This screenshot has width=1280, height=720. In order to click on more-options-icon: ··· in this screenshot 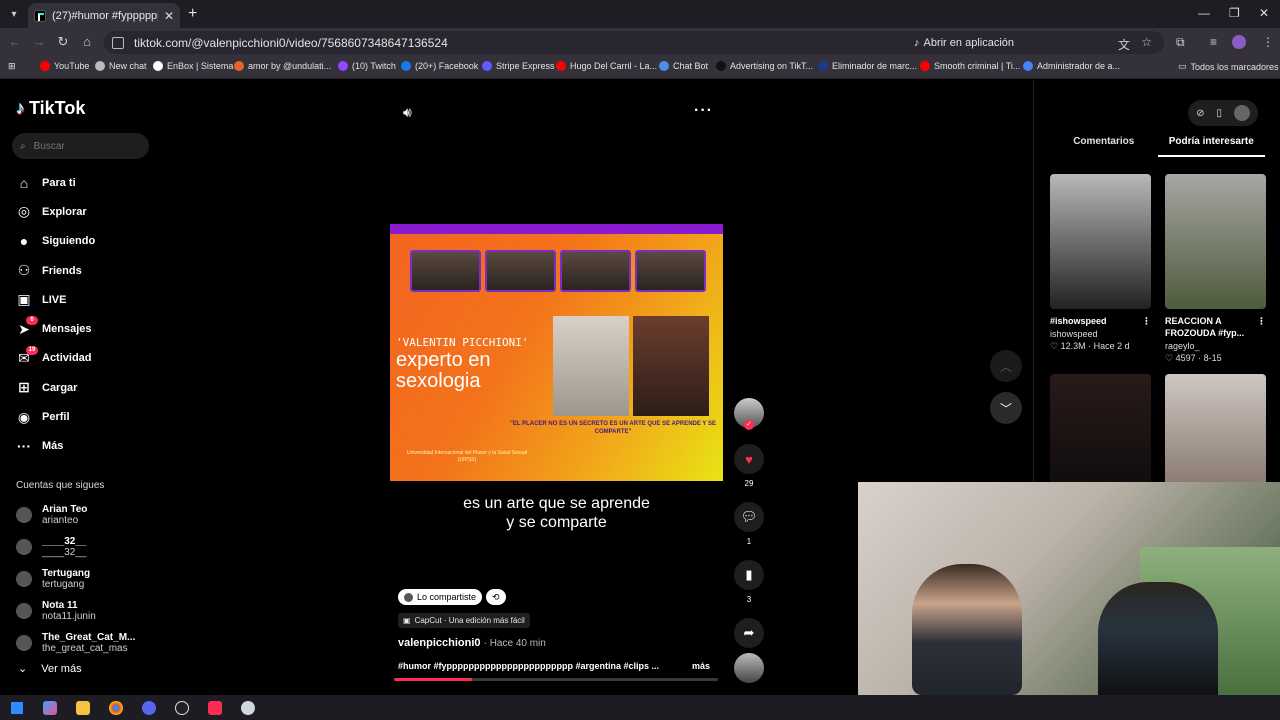, I will do `click(703, 111)`.